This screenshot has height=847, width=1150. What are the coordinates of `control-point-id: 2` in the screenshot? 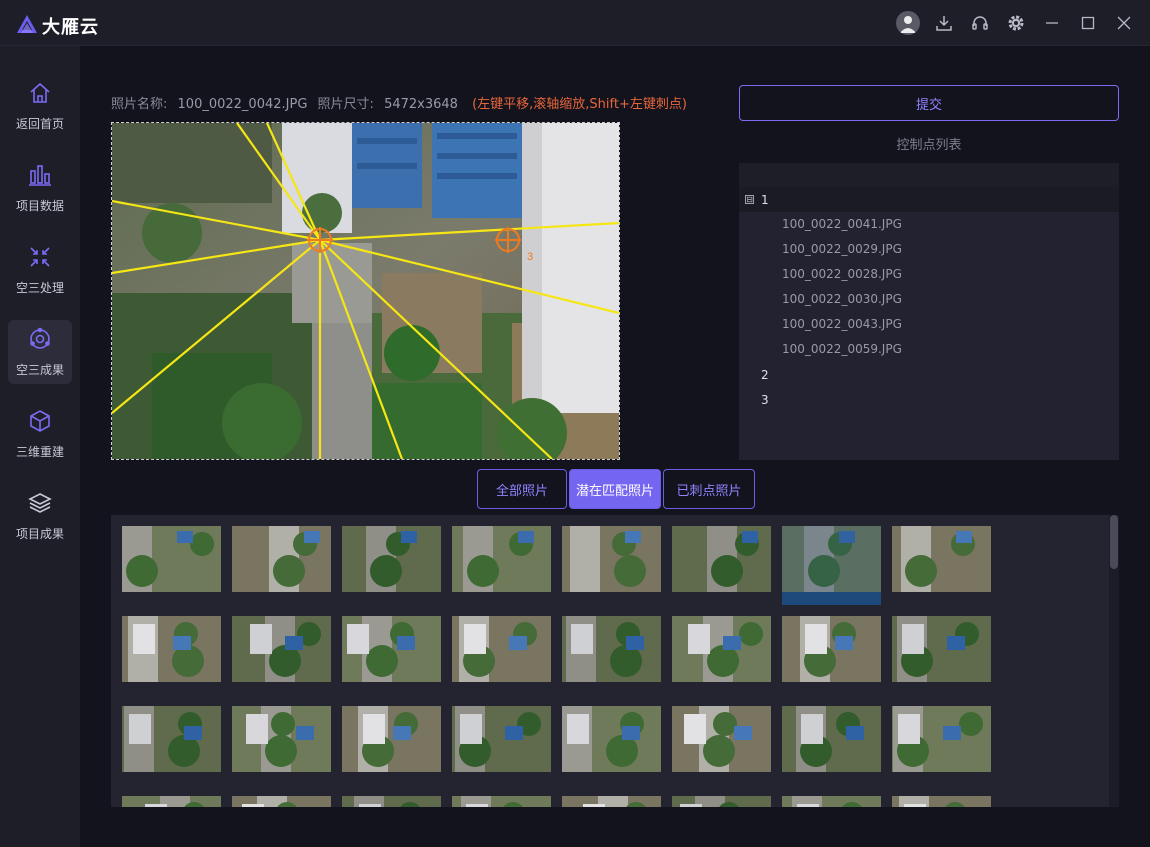 It's located at (765, 374).